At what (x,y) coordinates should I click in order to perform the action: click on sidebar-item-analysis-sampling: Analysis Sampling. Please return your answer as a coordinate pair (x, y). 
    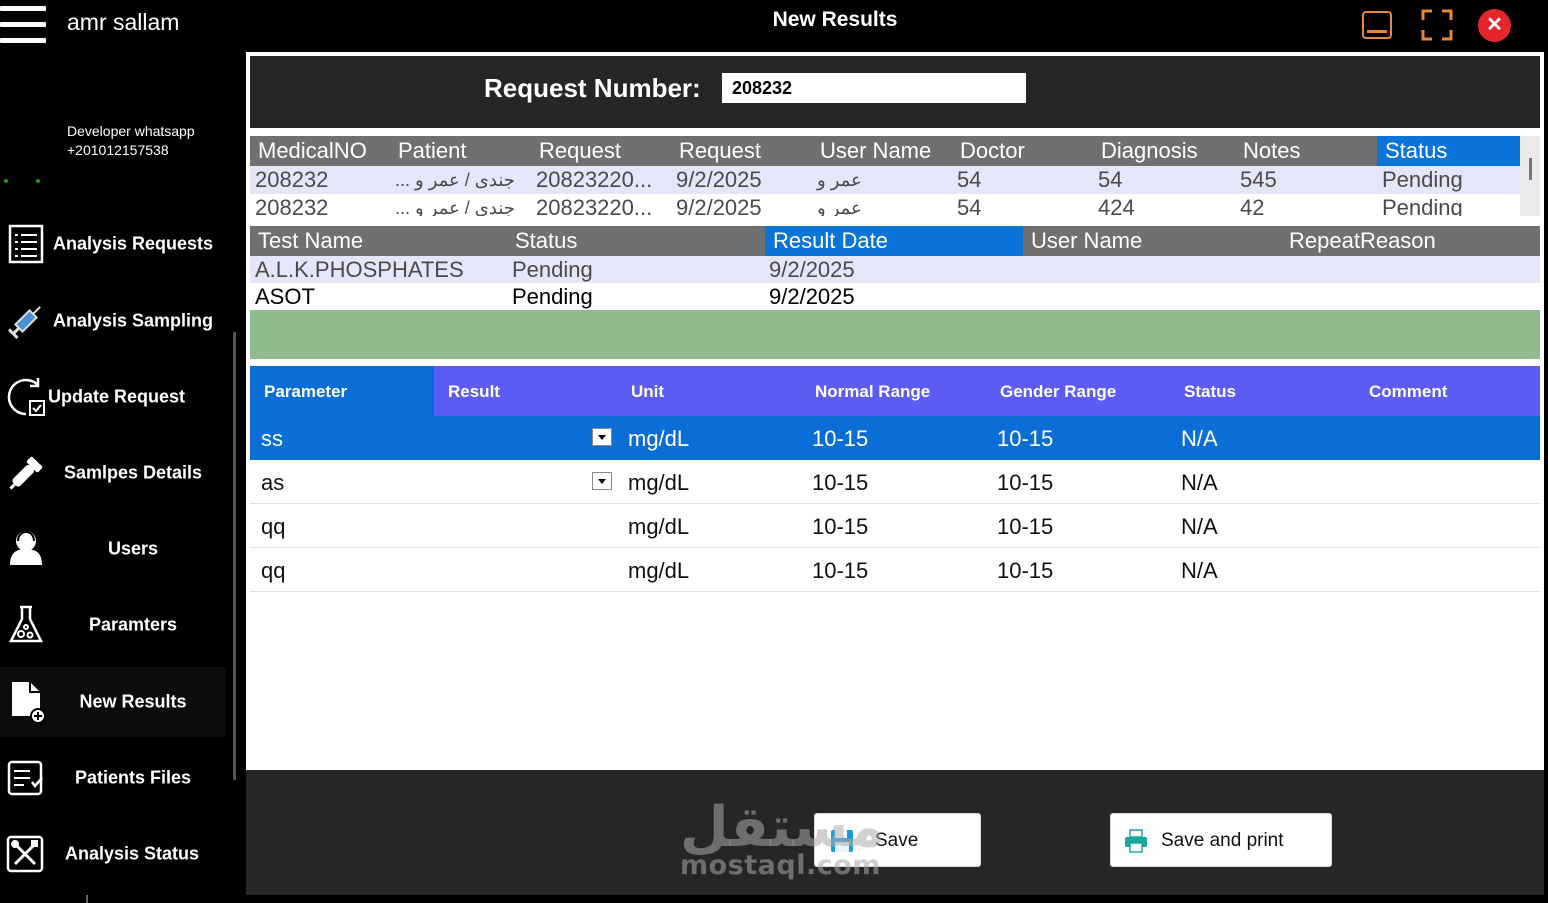
    Looking at the image, I should click on (113, 321).